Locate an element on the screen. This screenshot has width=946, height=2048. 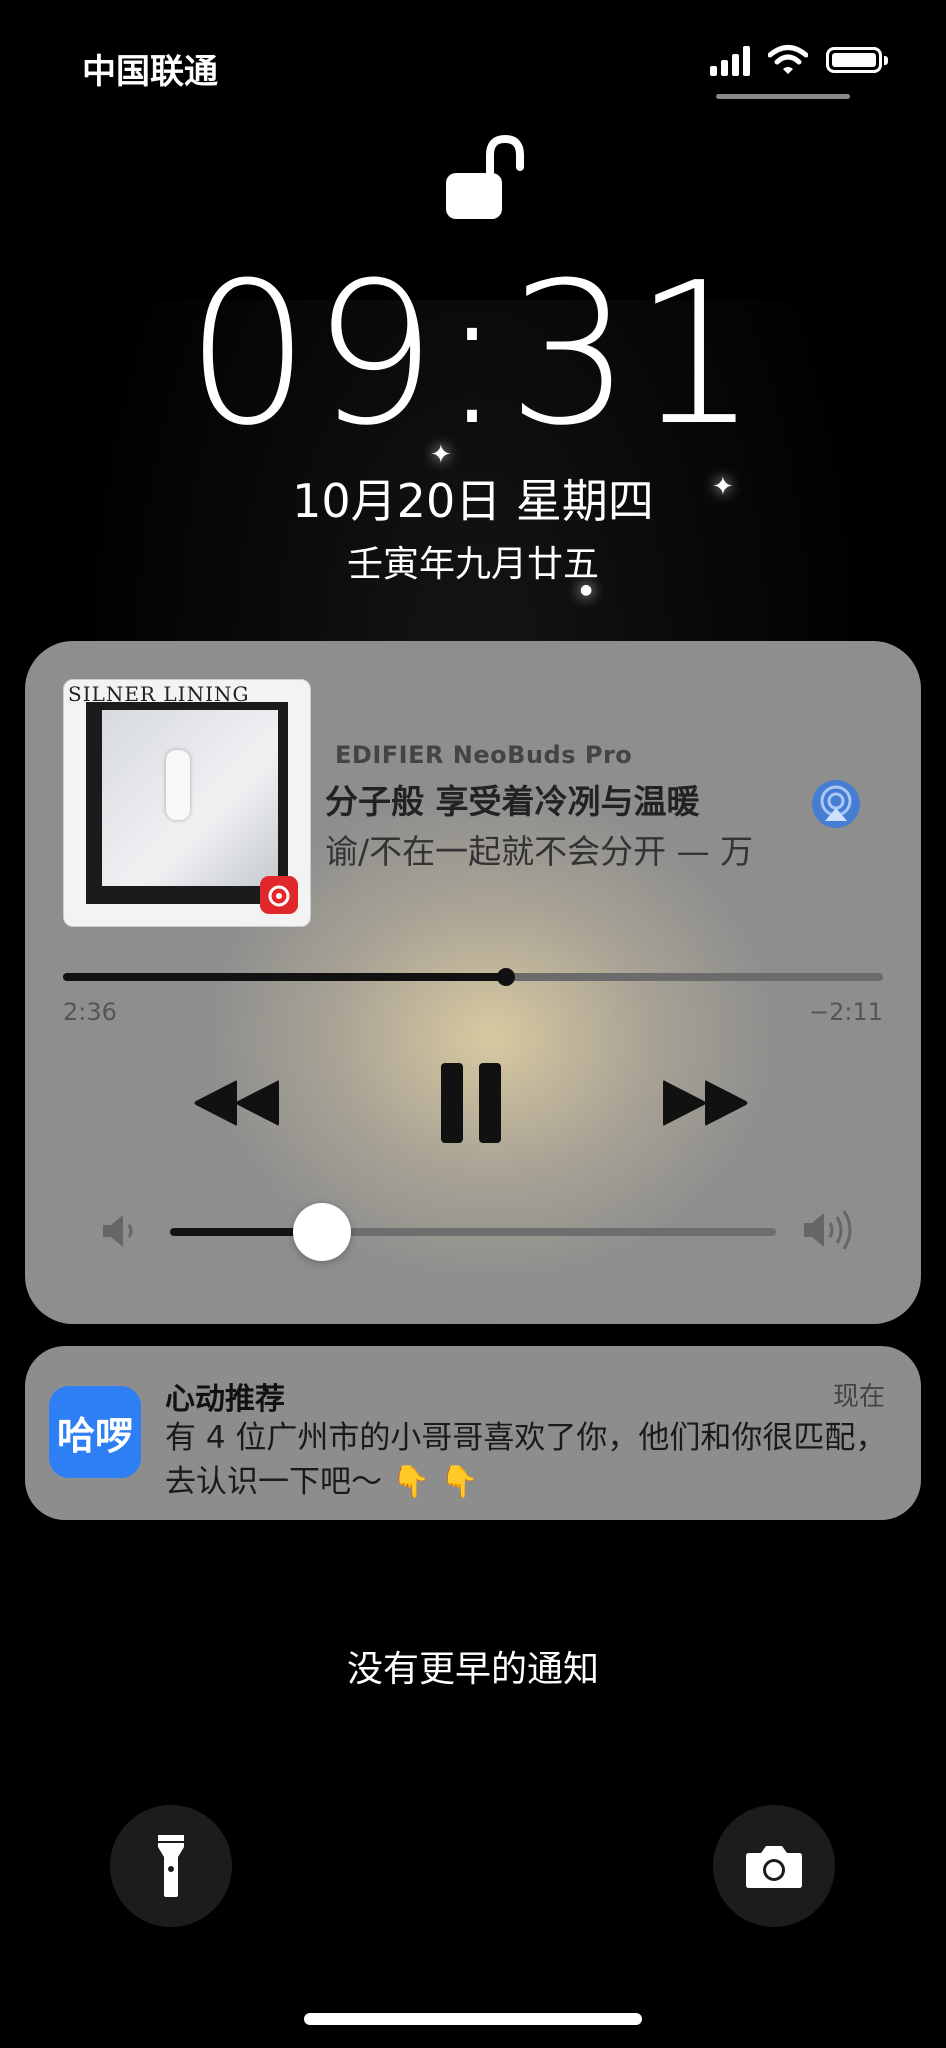
camera-icon is located at coordinates (774, 1867).